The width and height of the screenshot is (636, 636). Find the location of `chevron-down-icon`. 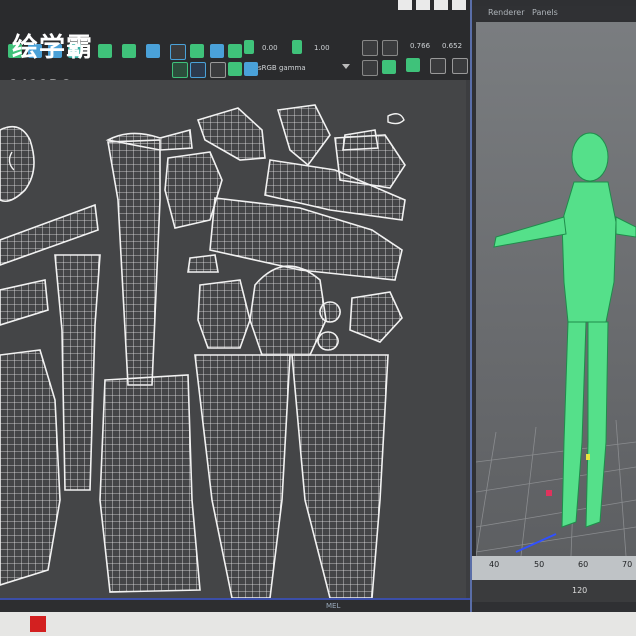

chevron-down-icon is located at coordinates (346, 66).